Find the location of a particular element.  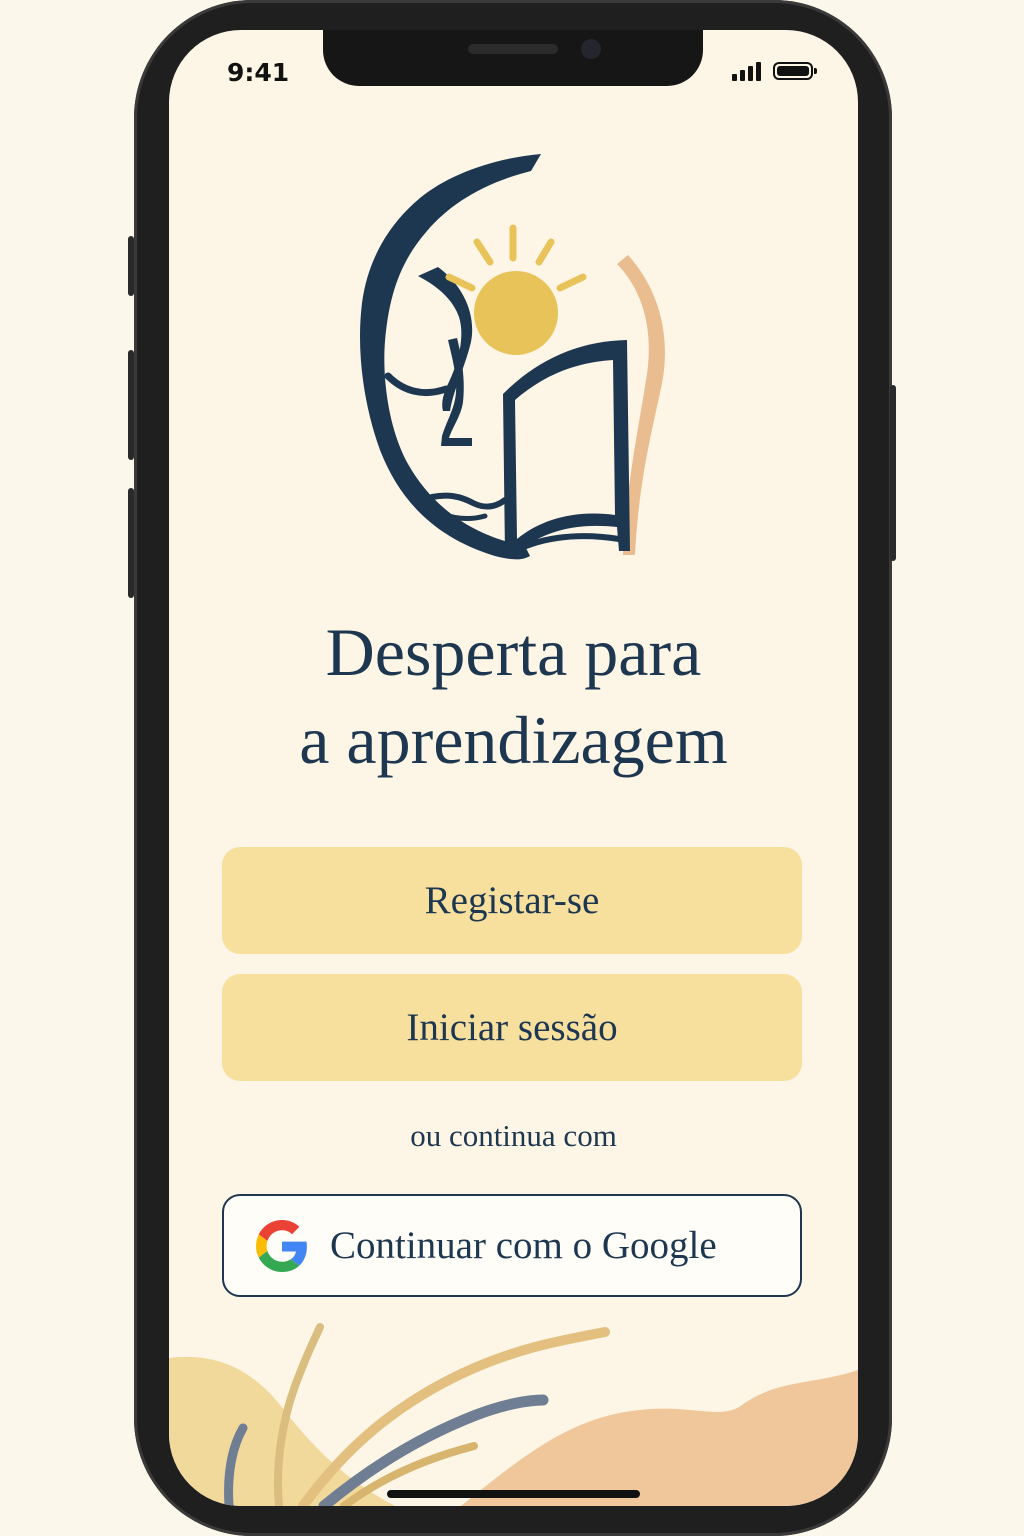

google-signin-button: Continuar com o Google is located at coordinates (512, 1245).